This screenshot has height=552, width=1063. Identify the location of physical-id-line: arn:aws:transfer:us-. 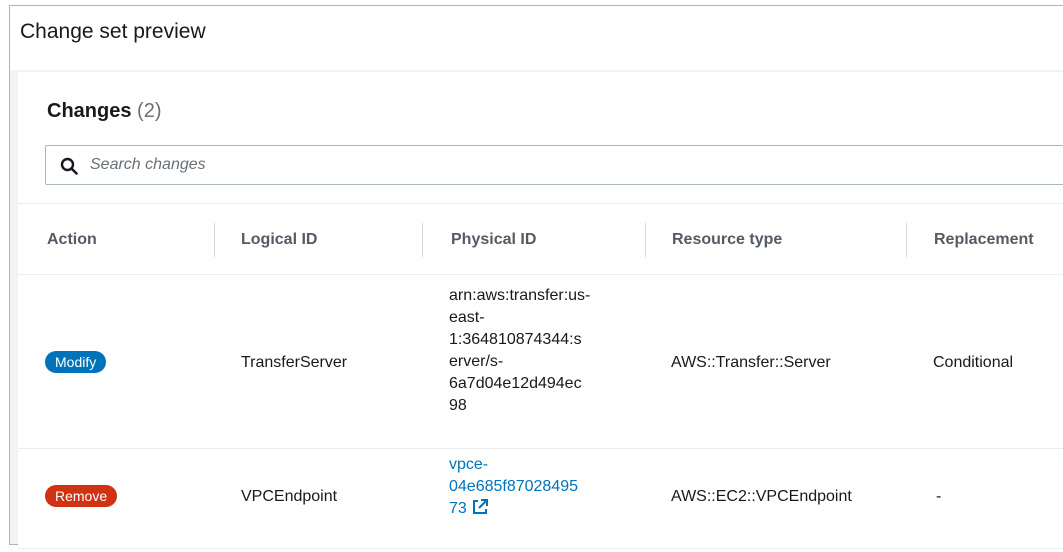
(520, 295).